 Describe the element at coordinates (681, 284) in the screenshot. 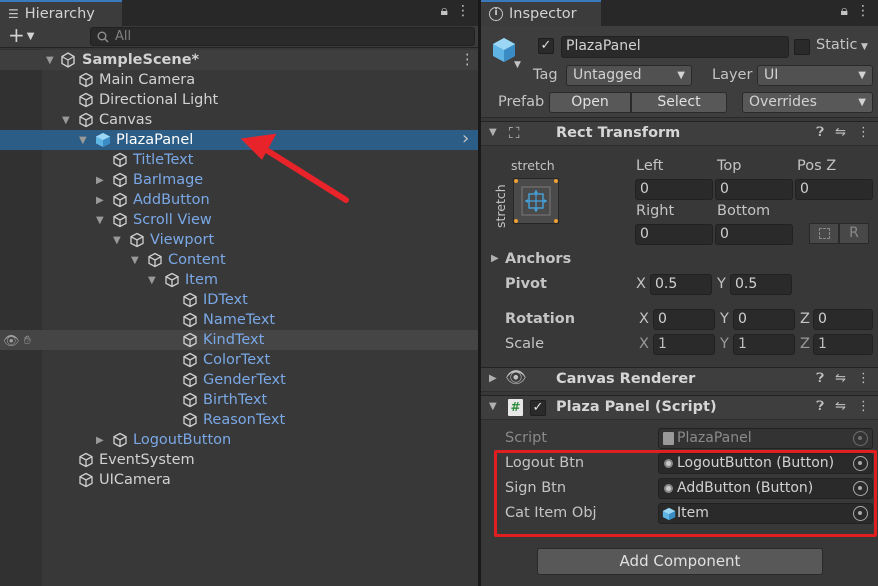

I see `pivot-x-field: 0.5` at that location.